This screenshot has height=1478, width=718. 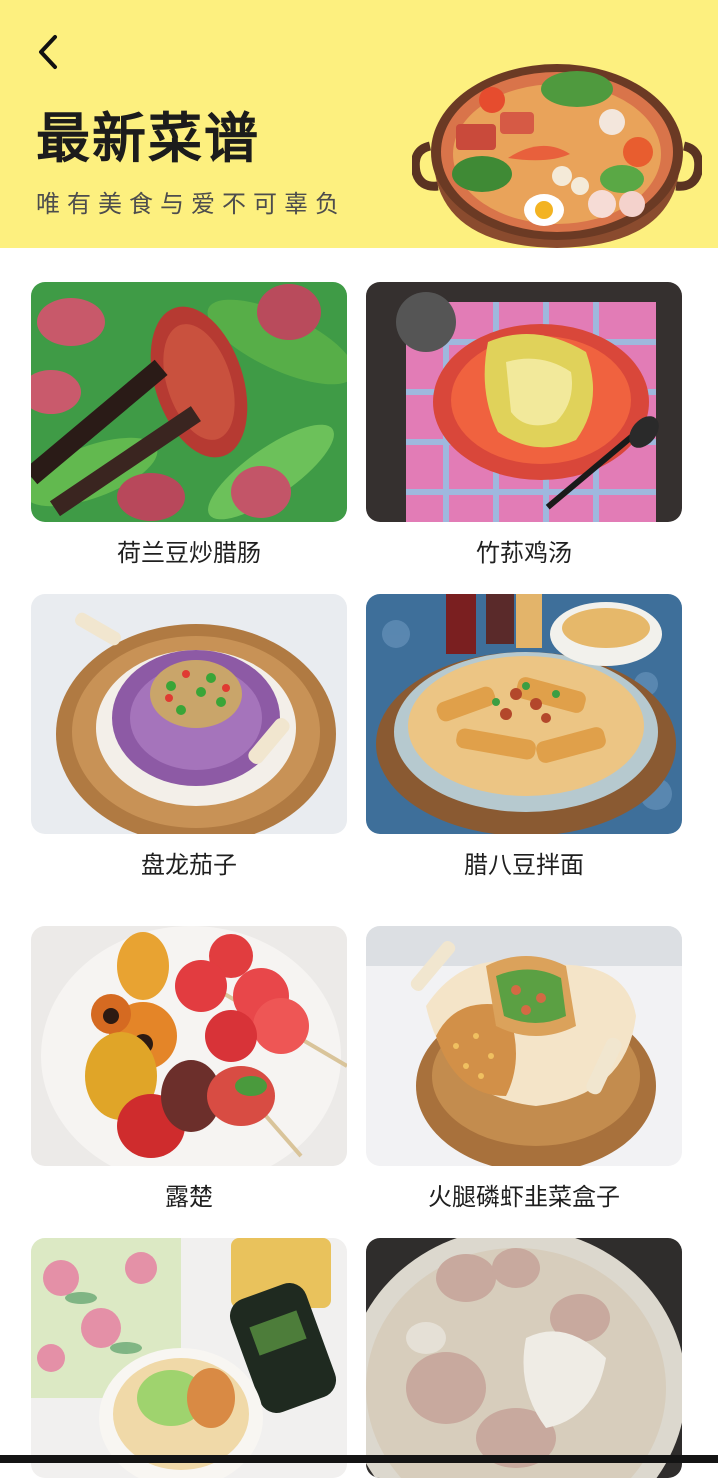 What do you see at coordinates (524, 714) in the screenshot?
I see `laba-bean-noodles-photo` at bounding box center [524, 714].